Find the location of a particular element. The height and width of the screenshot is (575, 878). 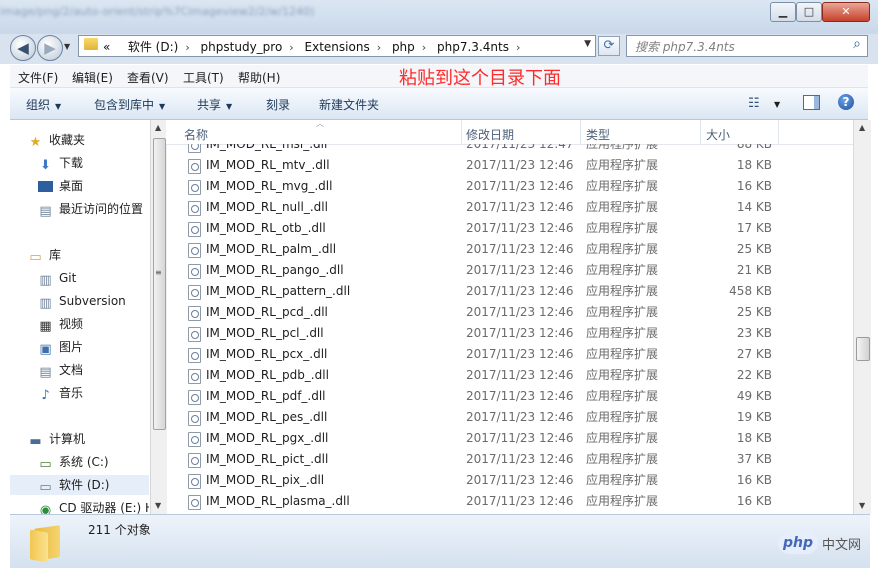

nav-item-recent: ▤ 最近访问的位置 is located at coordinates (90, 209).